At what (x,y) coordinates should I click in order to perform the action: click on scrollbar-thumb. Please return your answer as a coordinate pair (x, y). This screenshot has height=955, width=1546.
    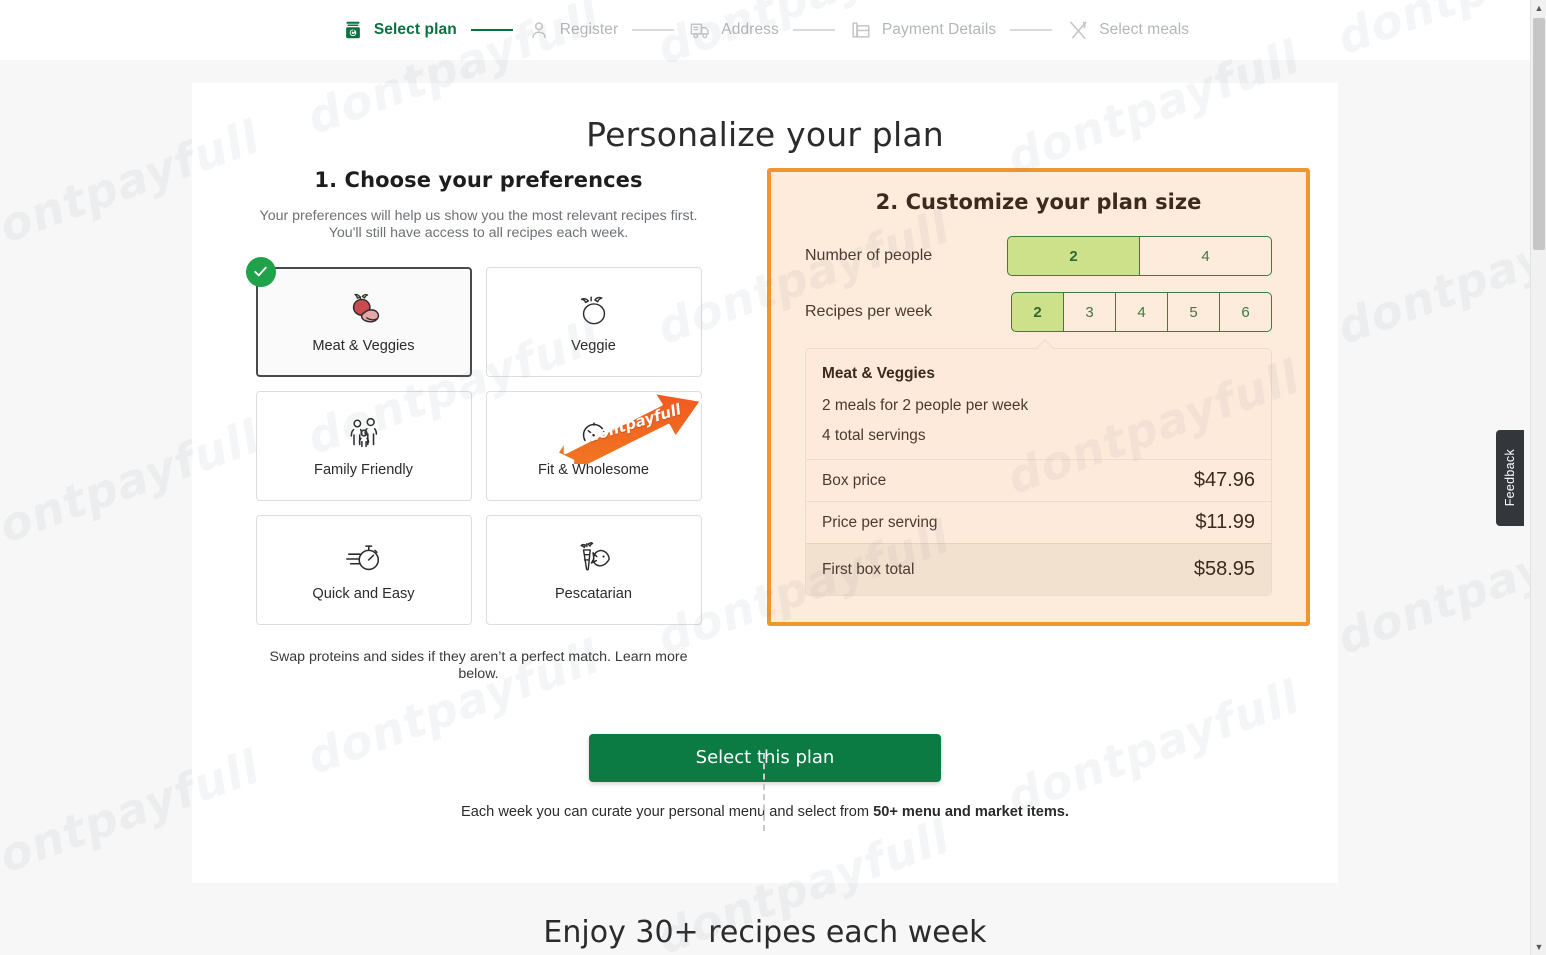
    Looking at the image, I should click on (1539, 134).